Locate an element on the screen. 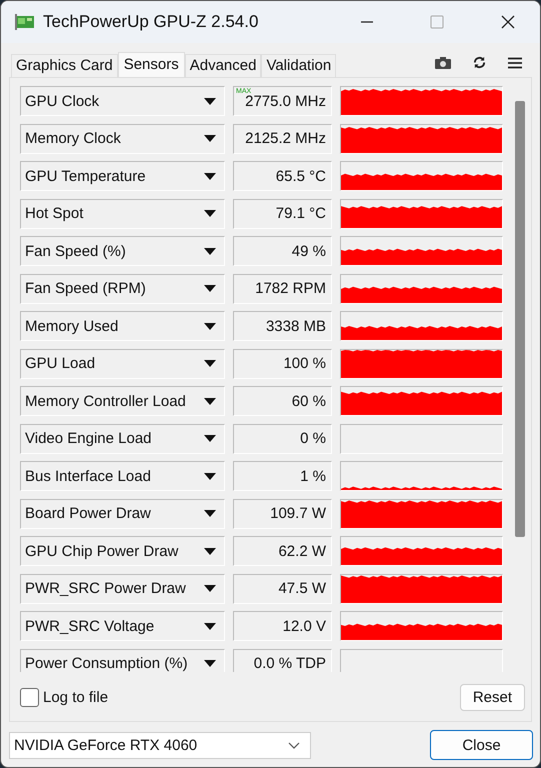  window-title: TechPowerUp GPU-Z 2.54.0 is located at coordinates (151, 22).